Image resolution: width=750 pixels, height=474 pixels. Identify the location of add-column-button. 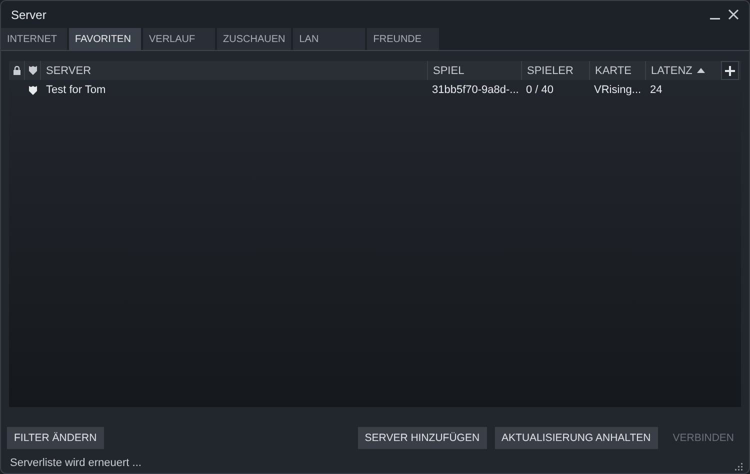
(730, 70).